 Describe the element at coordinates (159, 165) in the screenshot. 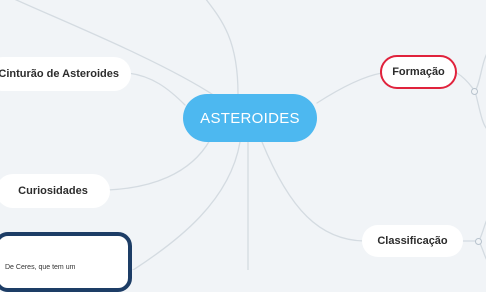

I see `connector-curiosidades` at that location.